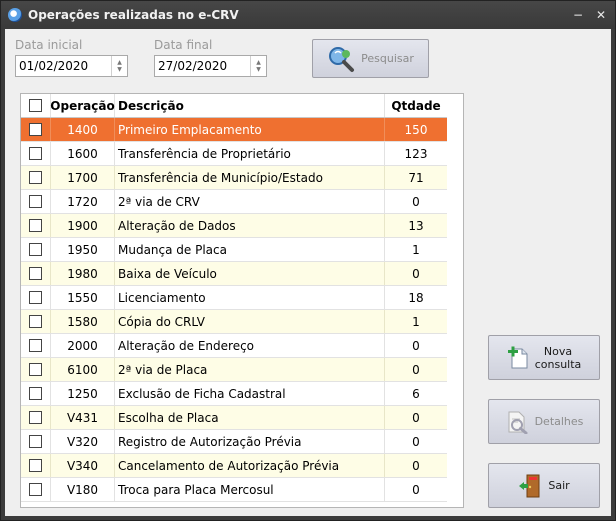 The image size is (616, 521). I want to click on start-date-input, so click(63, 66).